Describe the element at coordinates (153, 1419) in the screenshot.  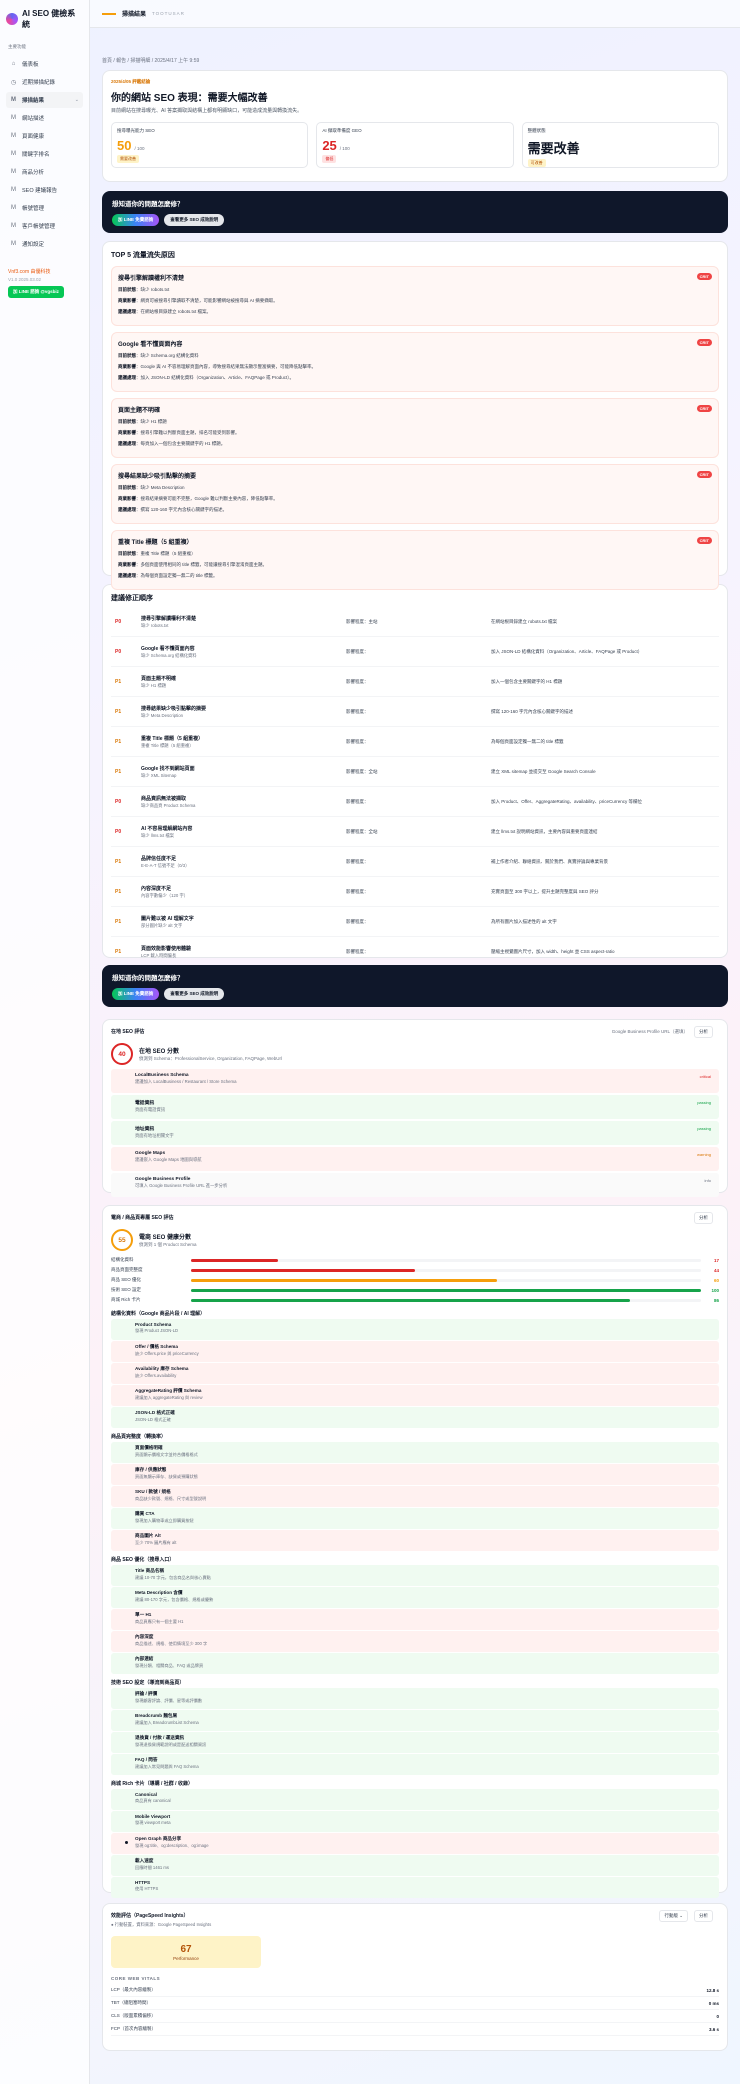
I see `check-sub: JSON-LD 格式正確` at that location.